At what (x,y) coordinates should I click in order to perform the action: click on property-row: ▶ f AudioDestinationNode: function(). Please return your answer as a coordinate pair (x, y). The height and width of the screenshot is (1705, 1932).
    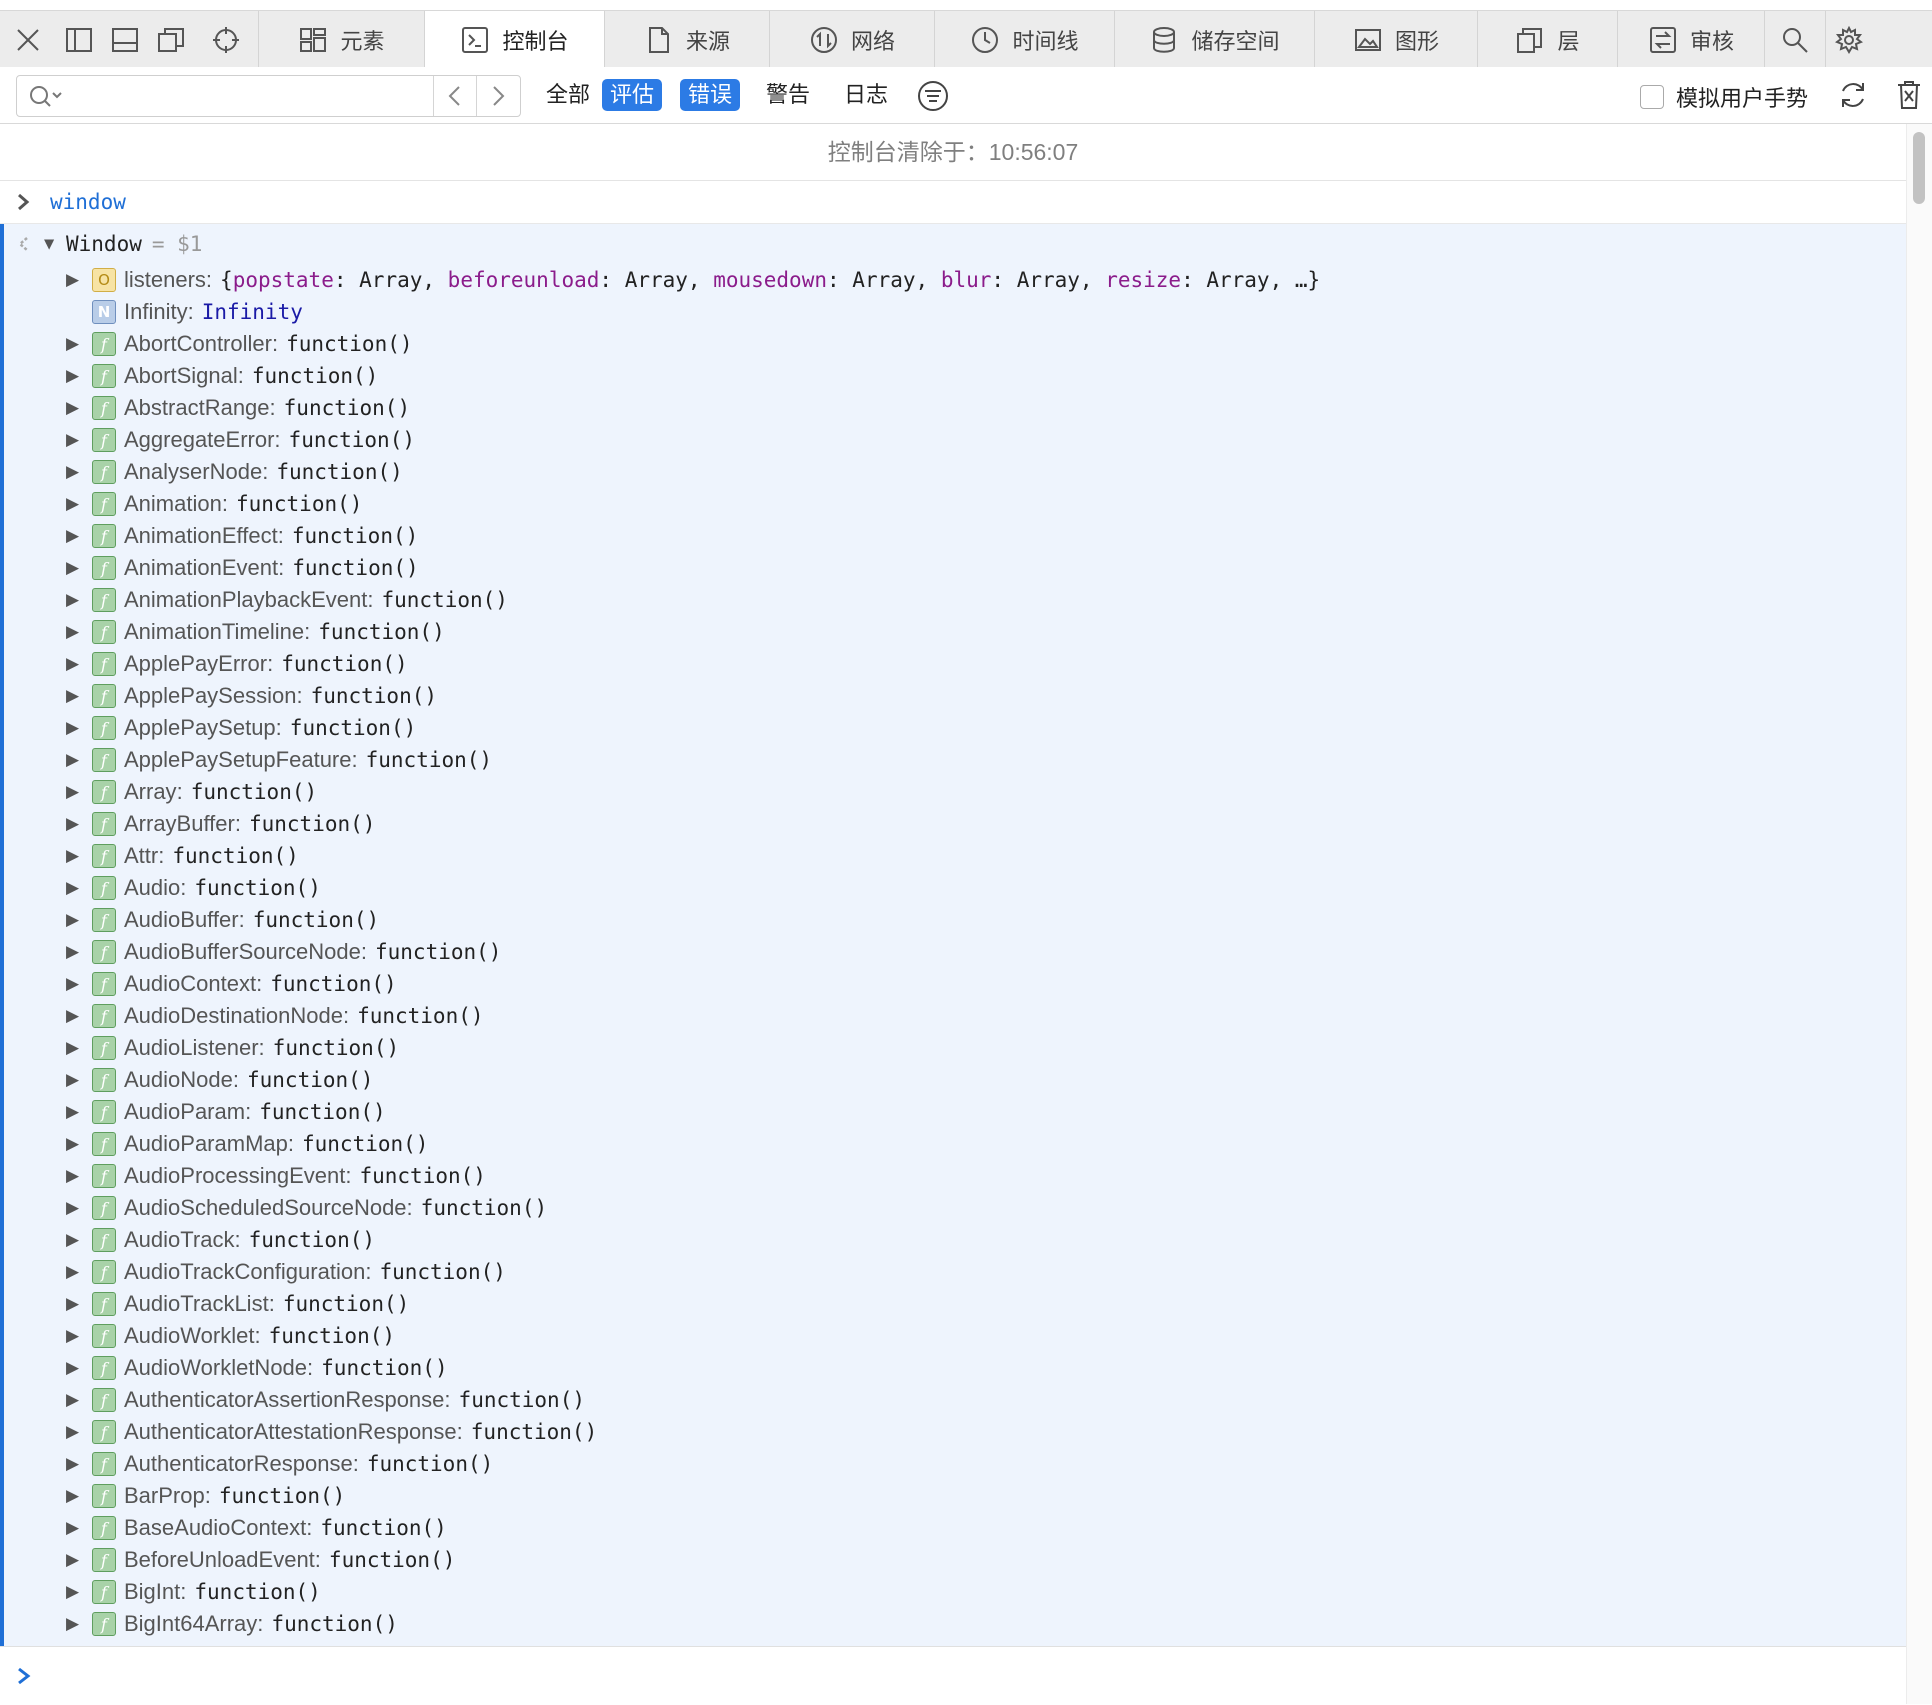
    Looking at the image, I should click on (955, 1016).